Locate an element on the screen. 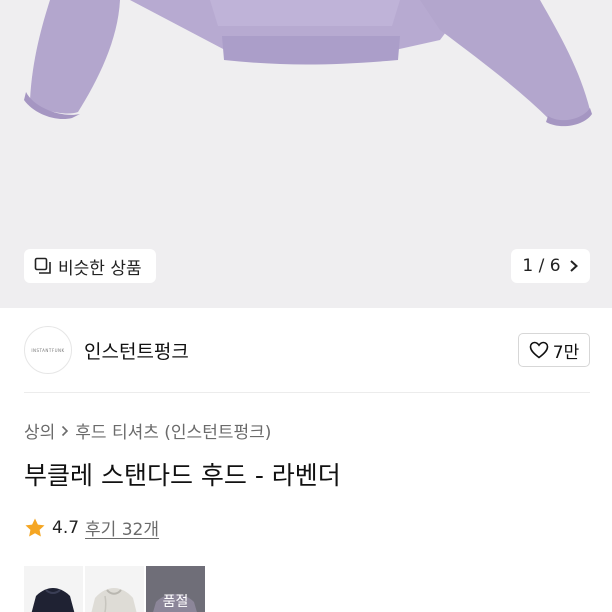  similar-products-button: 비슷한 상품 is located at coordinates (90, 266).